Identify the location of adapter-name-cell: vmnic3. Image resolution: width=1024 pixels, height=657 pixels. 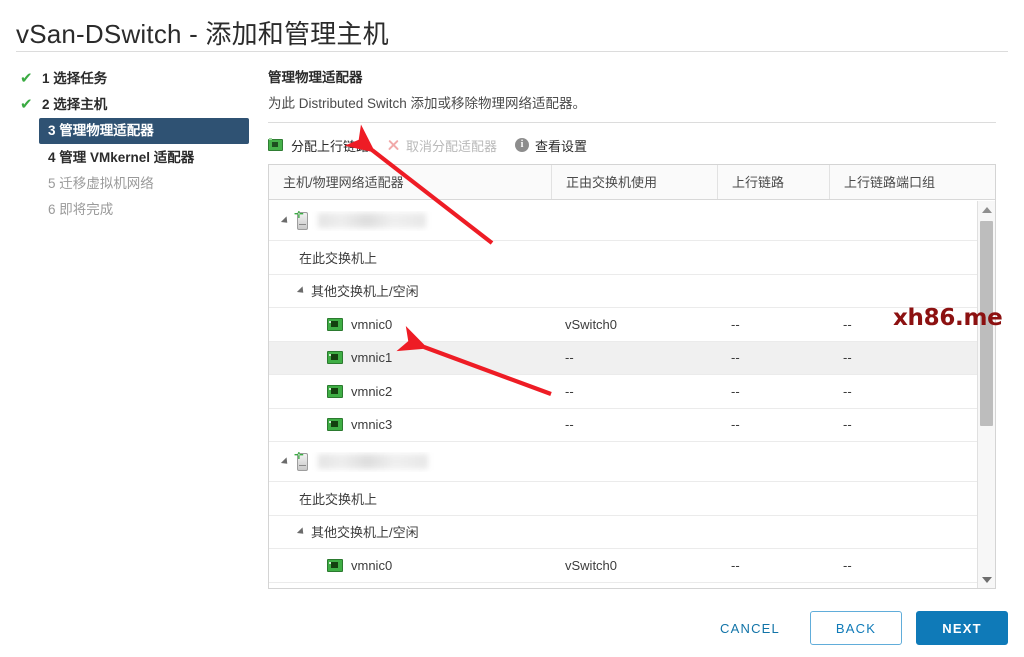
(410, 424).